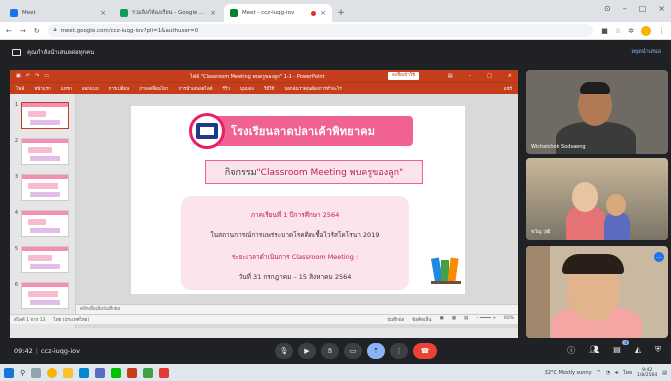 The width and height of the screenshot is (671, 381). I want to click on ribbon-tab: วิธีใช้, so click(269, 88).